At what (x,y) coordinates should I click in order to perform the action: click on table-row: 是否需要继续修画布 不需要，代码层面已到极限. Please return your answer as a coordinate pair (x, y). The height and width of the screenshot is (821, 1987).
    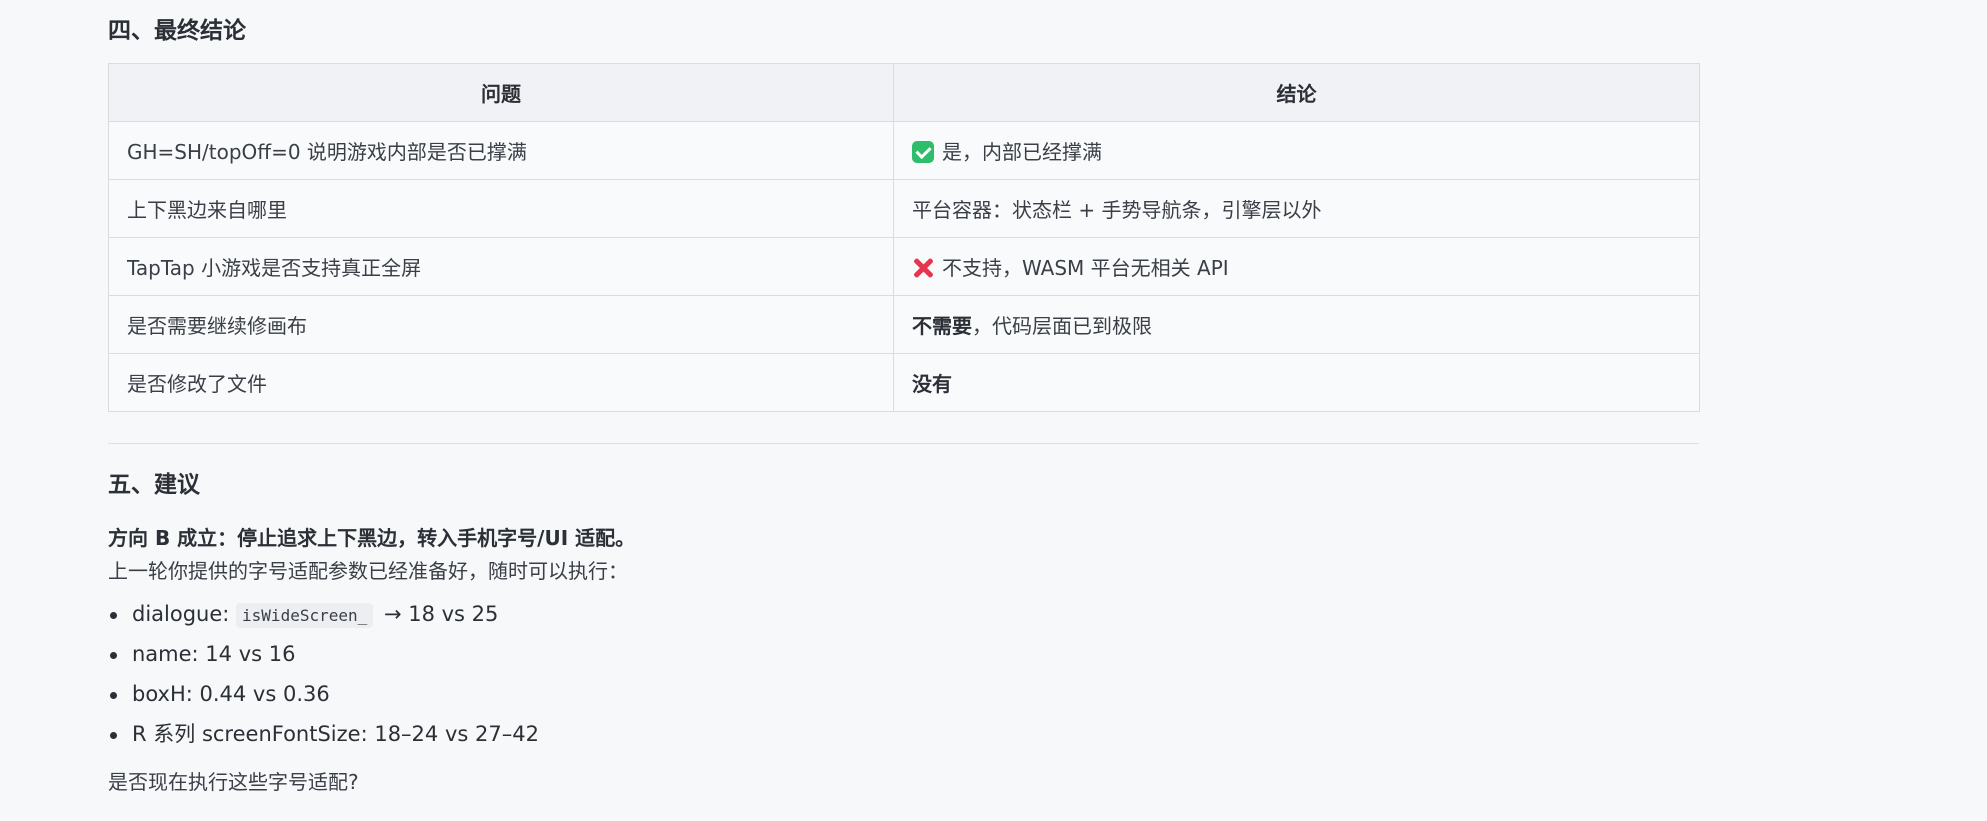
    Looking at the image, I should click on (904, 324).